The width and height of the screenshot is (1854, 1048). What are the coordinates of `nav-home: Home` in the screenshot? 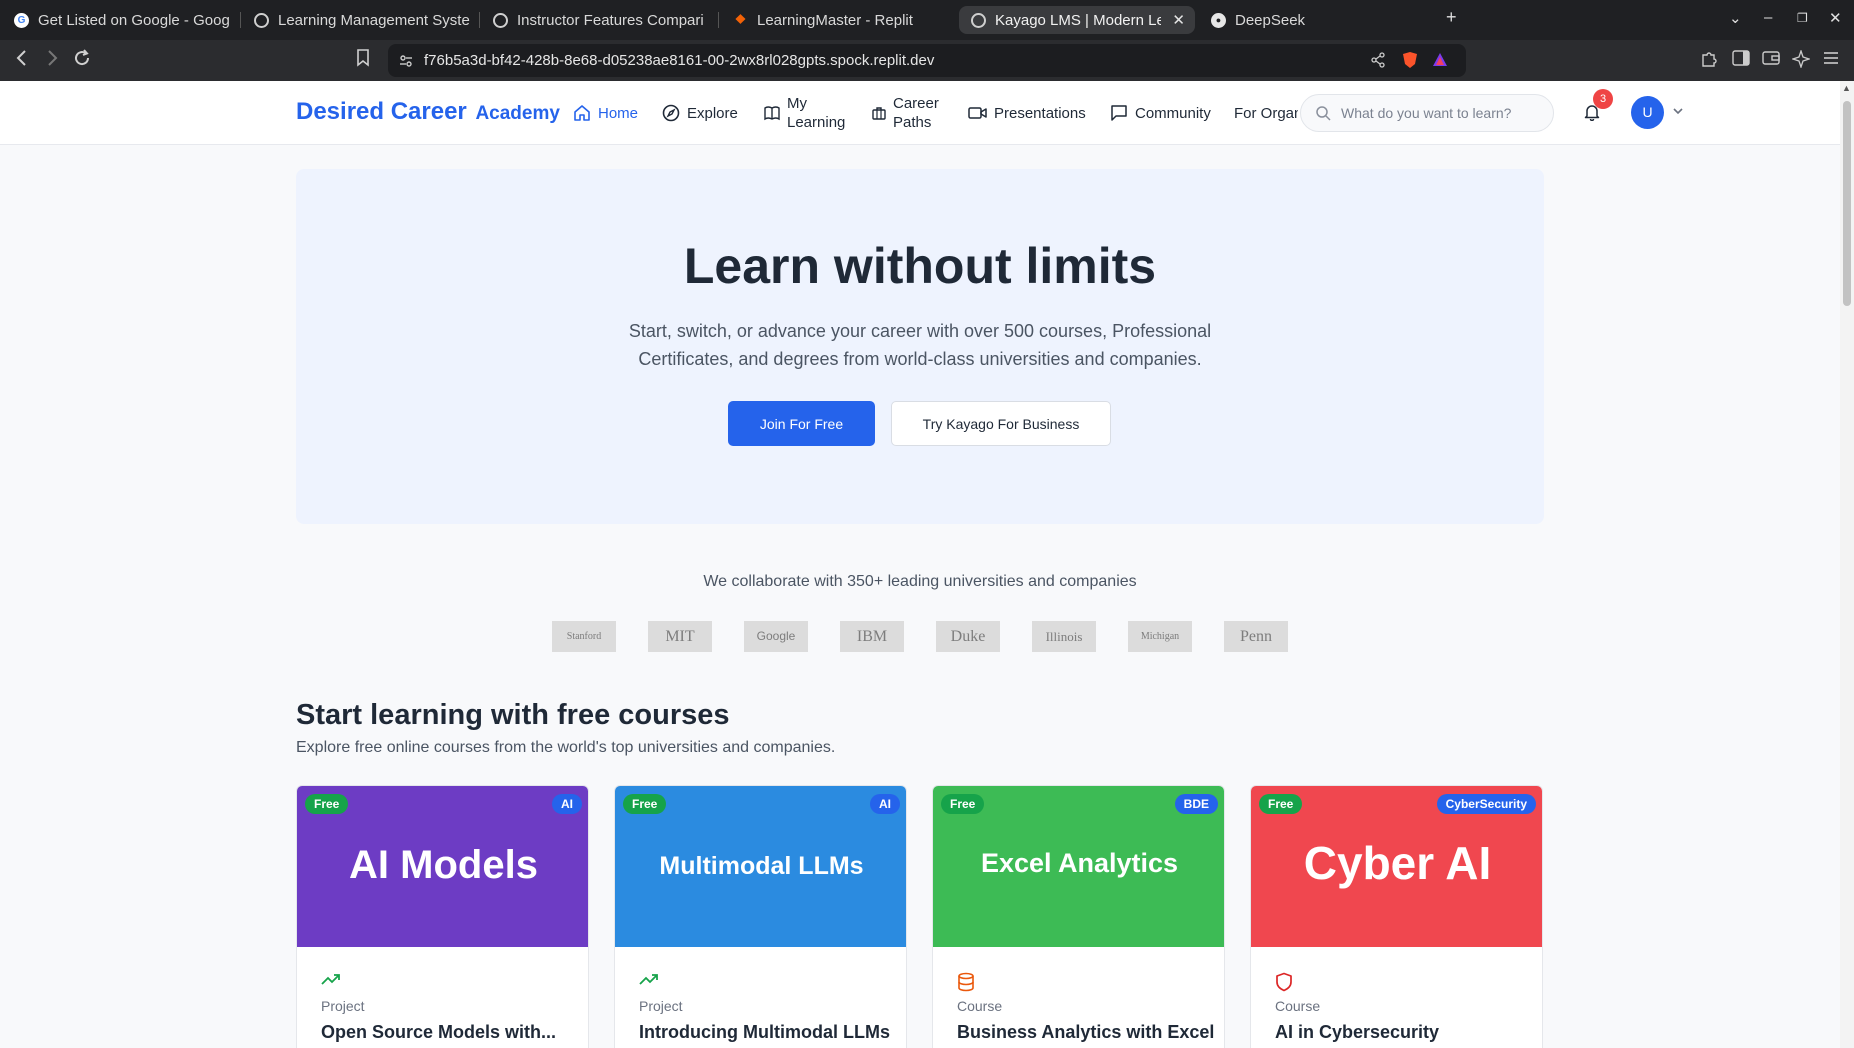 It's located at (605, 113).